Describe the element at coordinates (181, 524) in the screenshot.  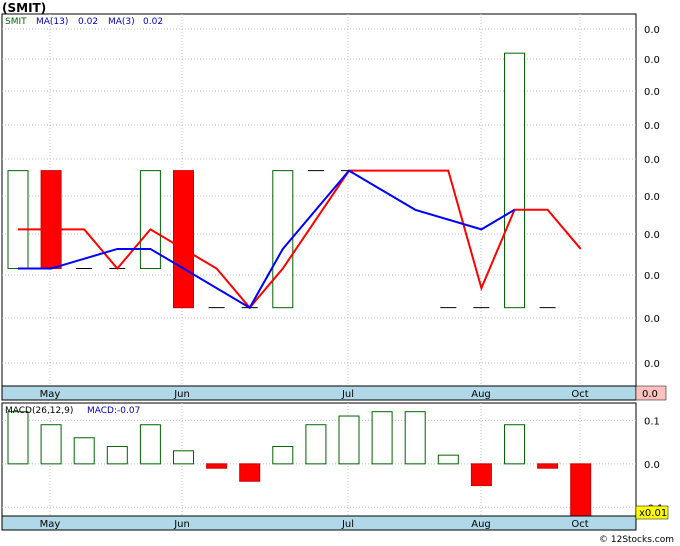
I see `macd-x-tick-label: Jun` at that location.